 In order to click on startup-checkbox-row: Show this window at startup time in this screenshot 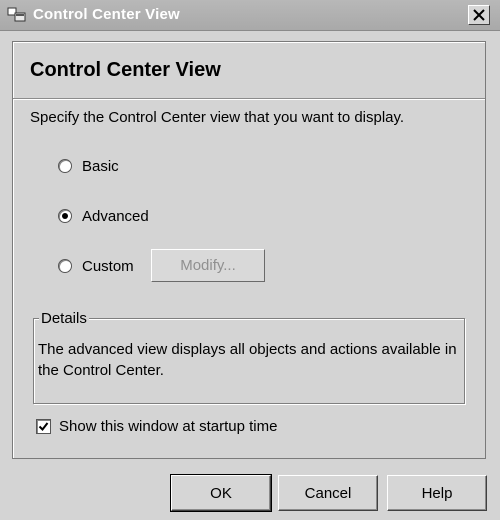, I will do `click(156, 426)`.